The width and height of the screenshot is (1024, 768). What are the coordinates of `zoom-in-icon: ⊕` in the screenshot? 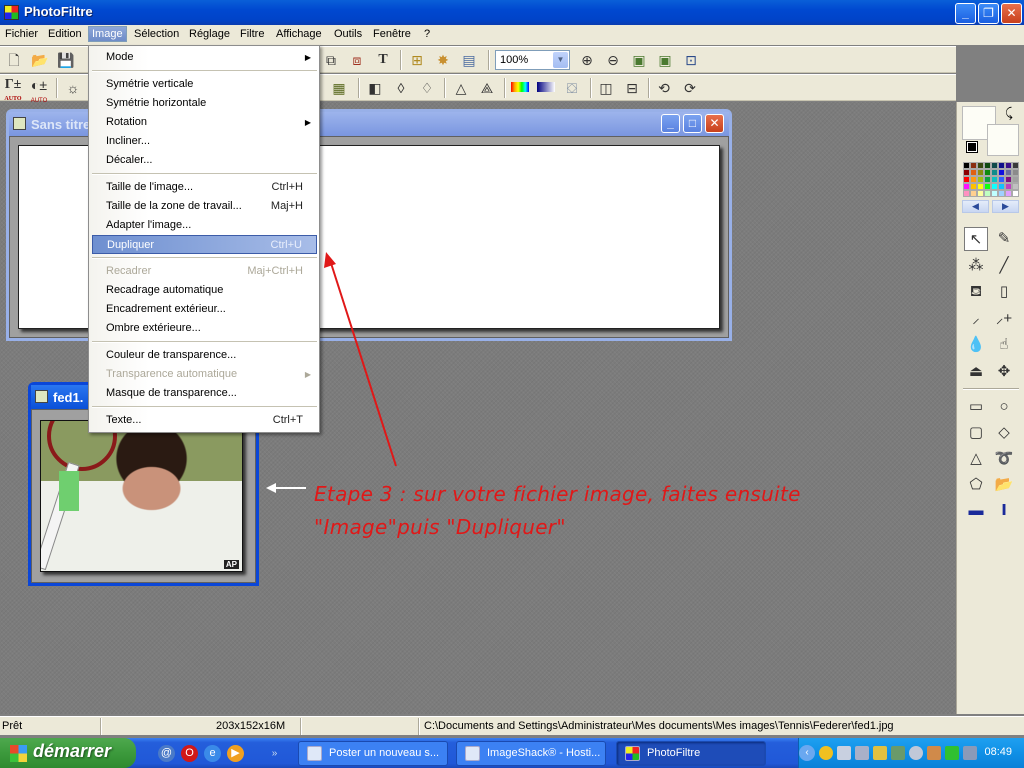 It's located at (587, 60).